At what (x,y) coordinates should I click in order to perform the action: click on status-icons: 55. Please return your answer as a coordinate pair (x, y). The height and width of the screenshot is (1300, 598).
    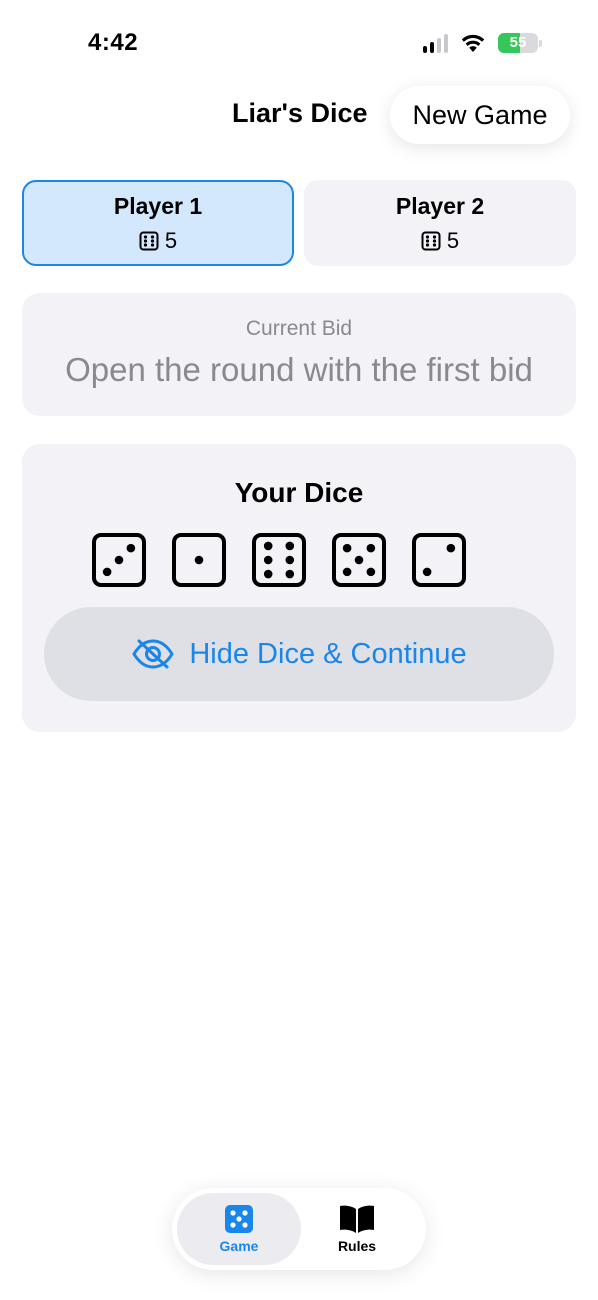
    Looking at the image, I should click on (482, 43).